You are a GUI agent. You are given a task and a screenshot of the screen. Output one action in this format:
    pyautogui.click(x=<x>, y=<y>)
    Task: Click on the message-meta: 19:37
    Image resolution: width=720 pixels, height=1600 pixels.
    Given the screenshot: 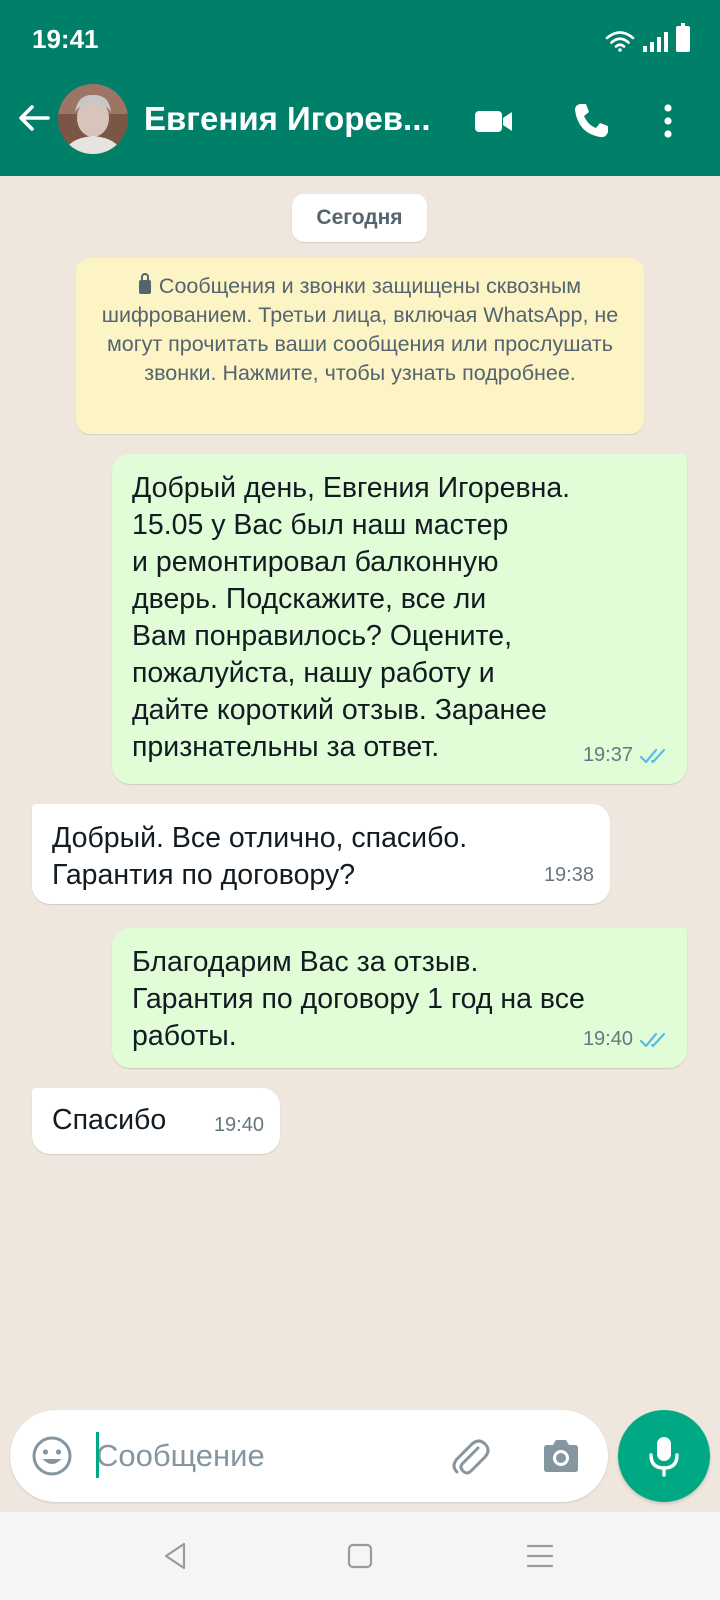 What is the action you would take?
    pyautogui.click(x=627, y=755)
    